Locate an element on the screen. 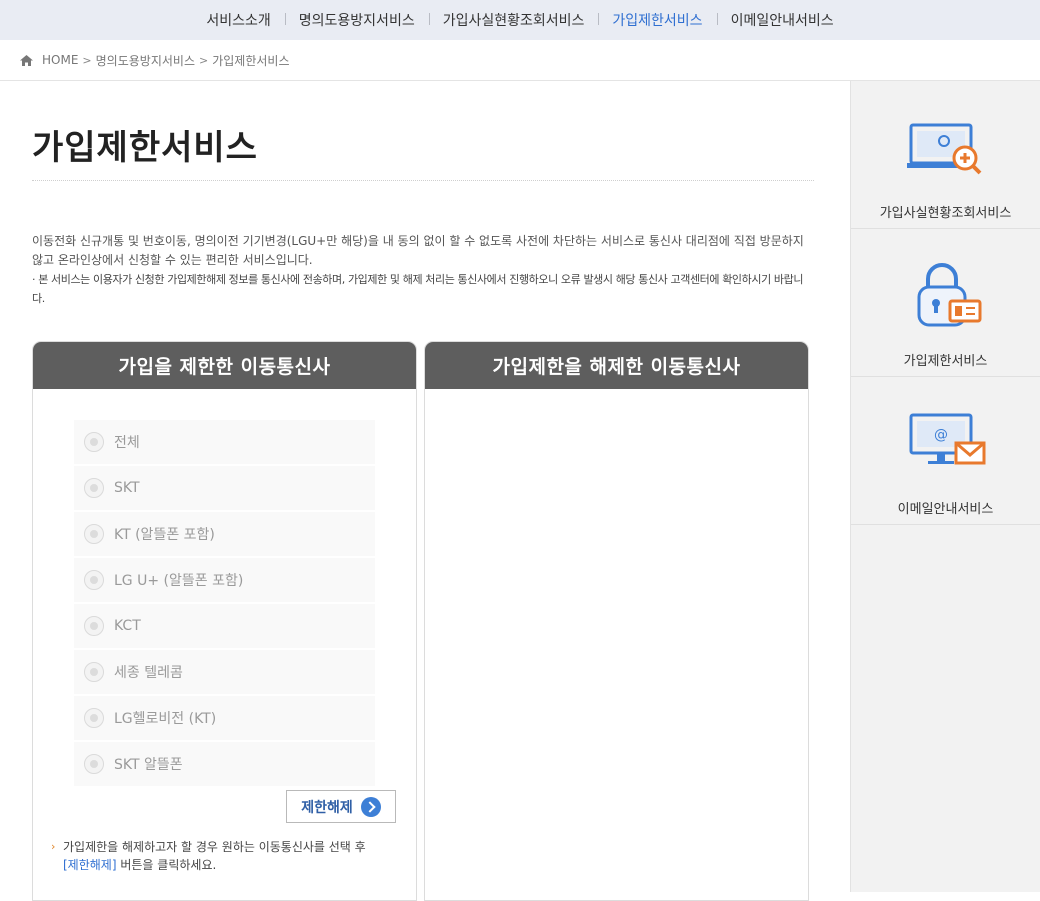  nav-item-service-intro: 서비스소개 is located at coordinates (238, 20).